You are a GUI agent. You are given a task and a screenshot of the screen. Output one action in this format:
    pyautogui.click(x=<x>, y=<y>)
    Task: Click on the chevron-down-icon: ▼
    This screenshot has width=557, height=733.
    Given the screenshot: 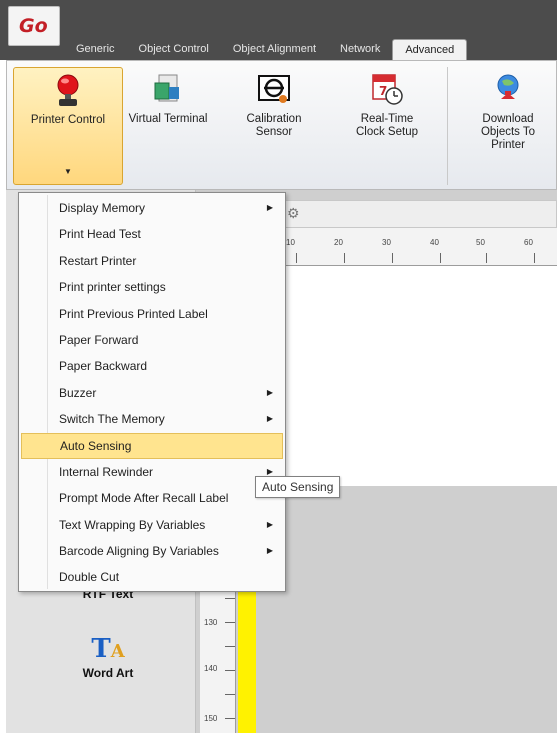 What is the action you would take?
    pyautogui.click(x=68, y=171)
    